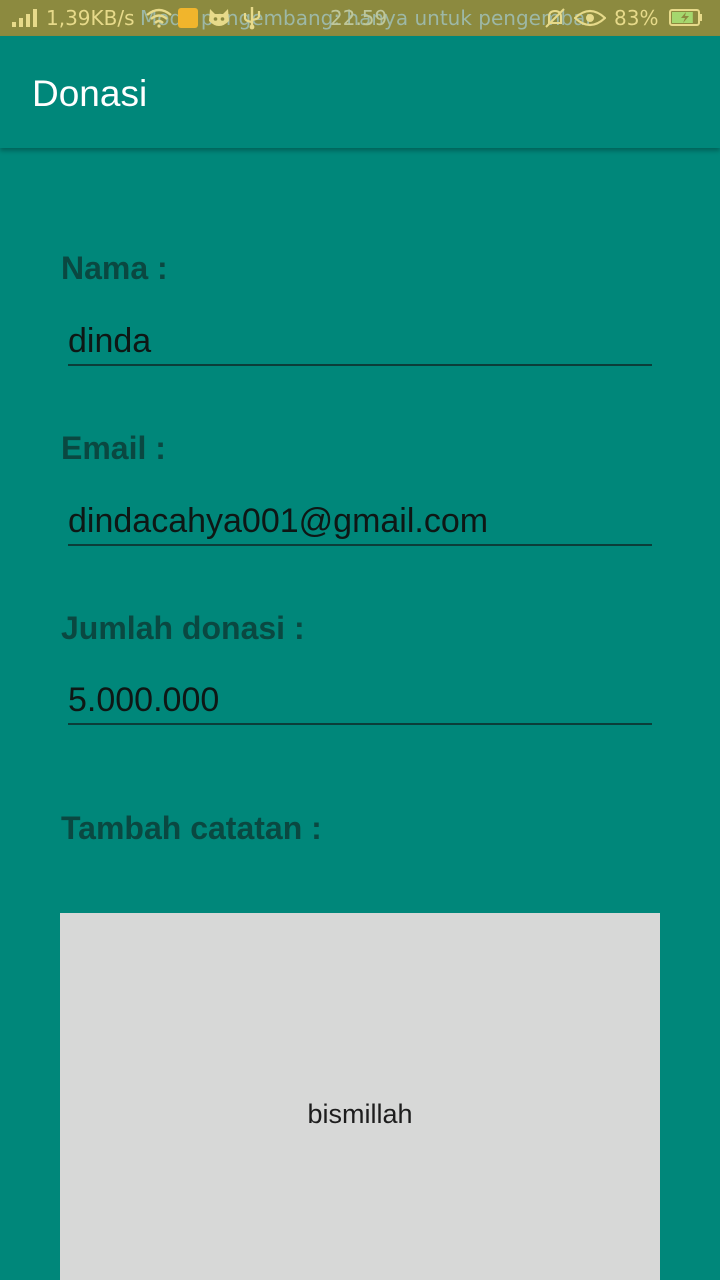  I want to click on note-label: Tambah catatan :, so click(191, 828).